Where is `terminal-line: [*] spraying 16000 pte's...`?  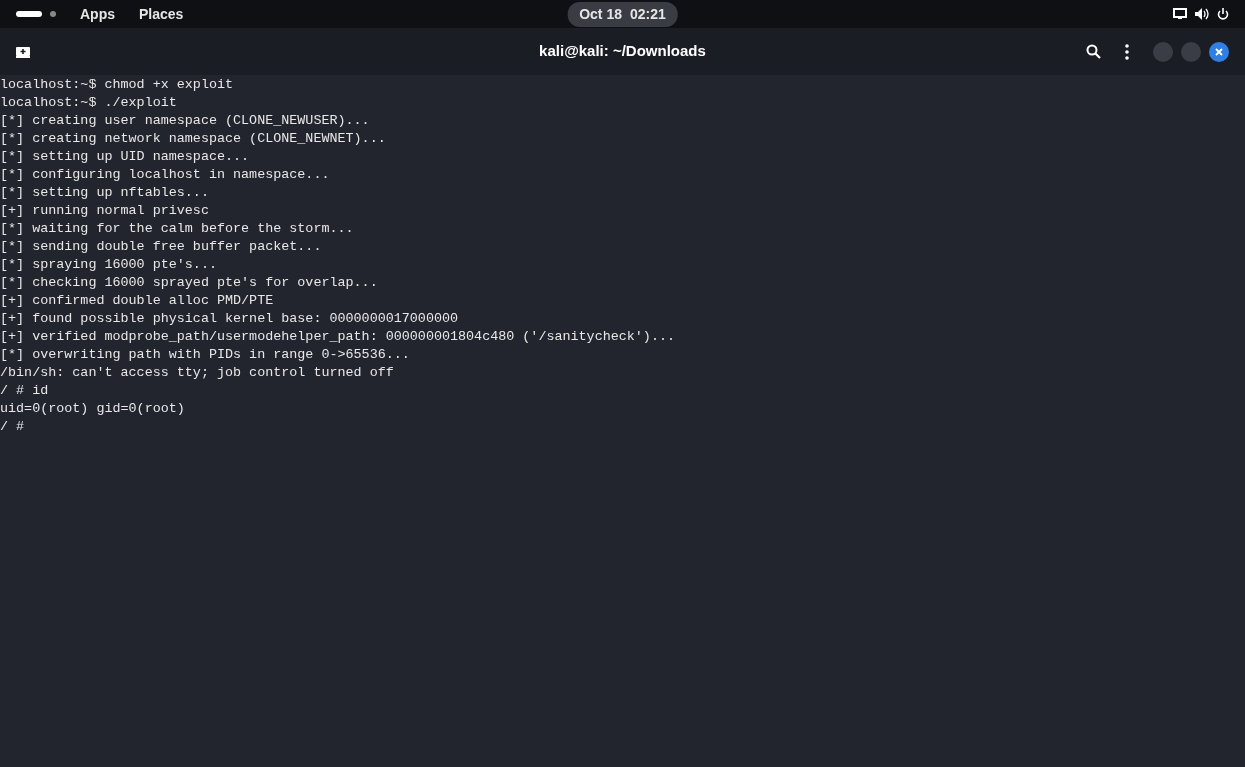 terminal-line: [*] spraying 16000 pte's... is located at coordinates (108, 265).